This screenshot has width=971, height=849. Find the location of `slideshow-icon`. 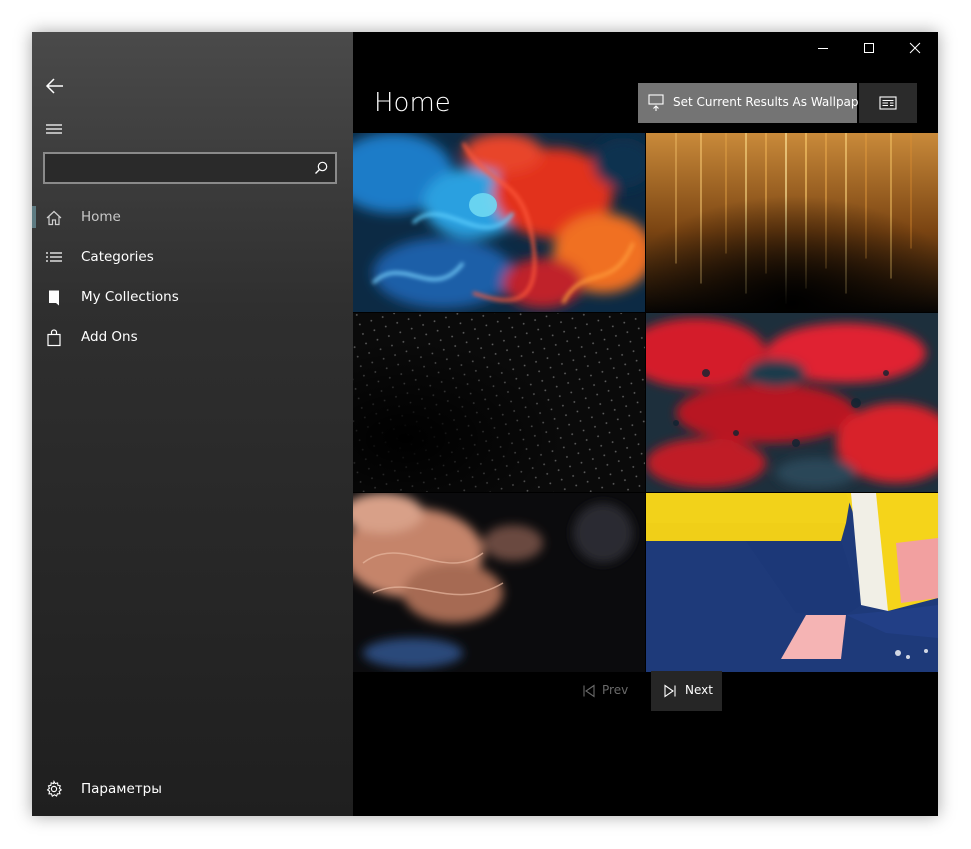

slideshow-icon is located at coordinates (888, 103).